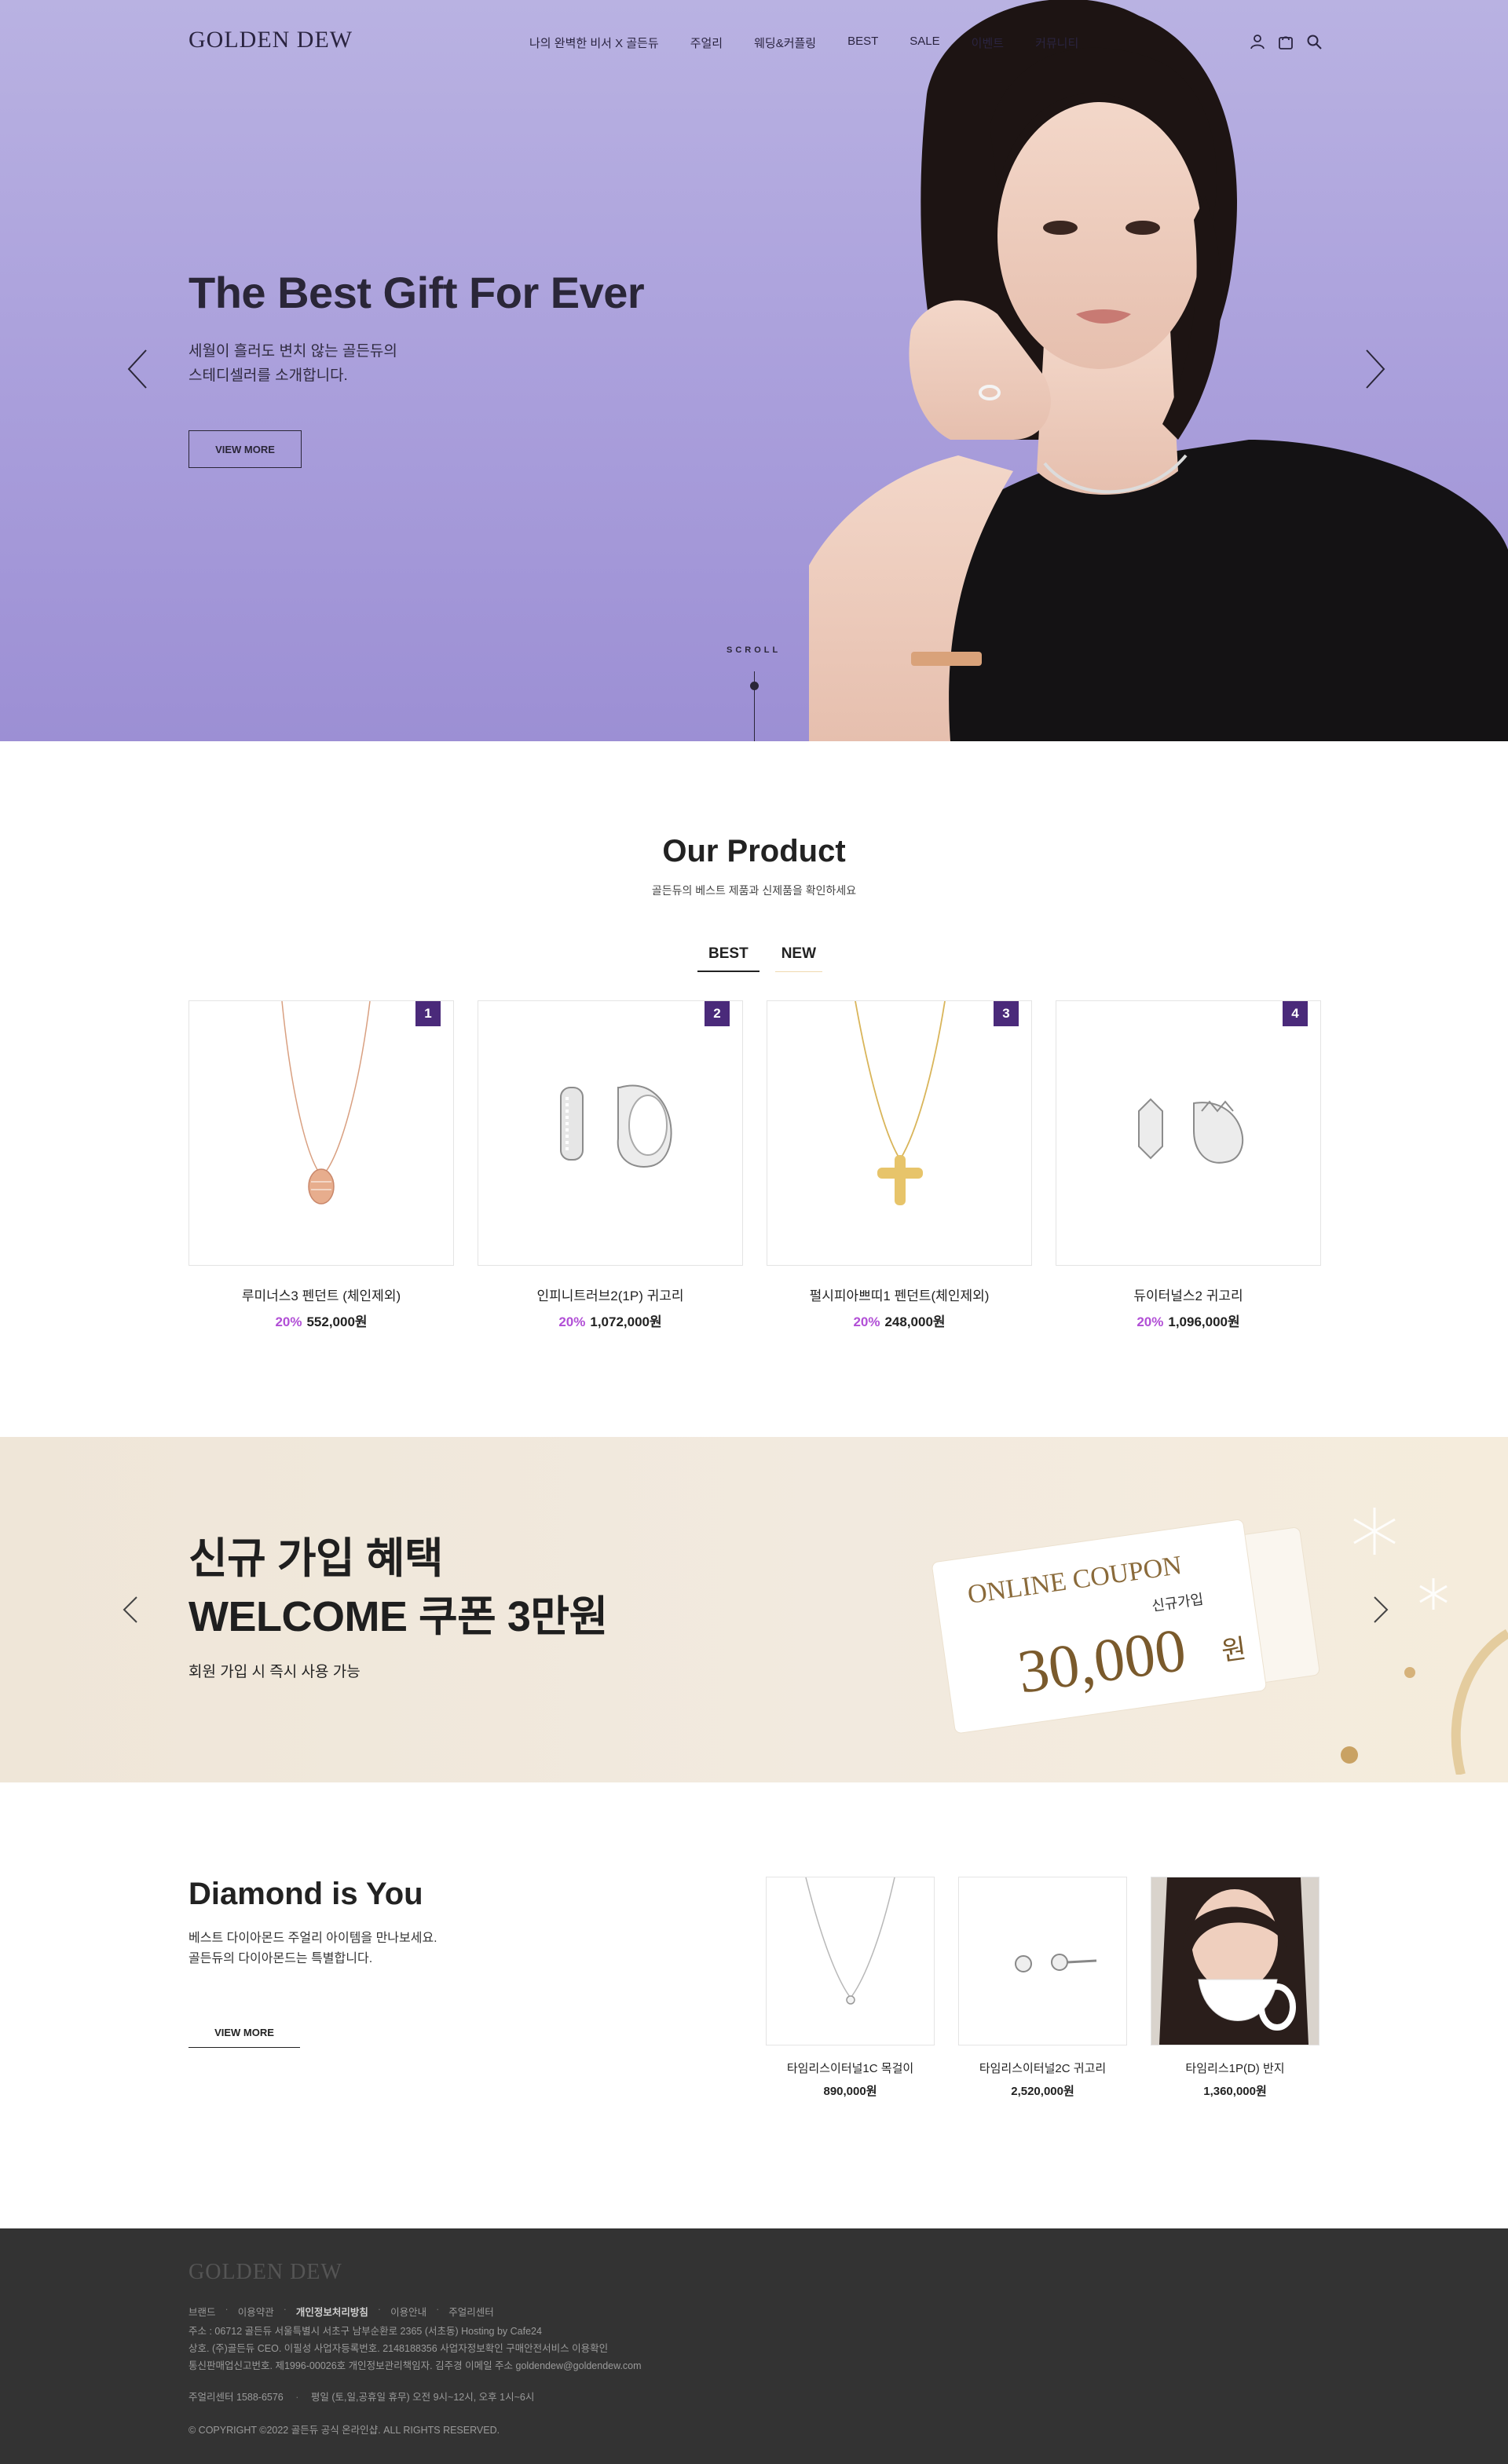  What do you see at coordinates (321, 1133) in the screenshot?
I see `product-image-rose-gold-pendant: 1` at bounding box center [321, 1133].